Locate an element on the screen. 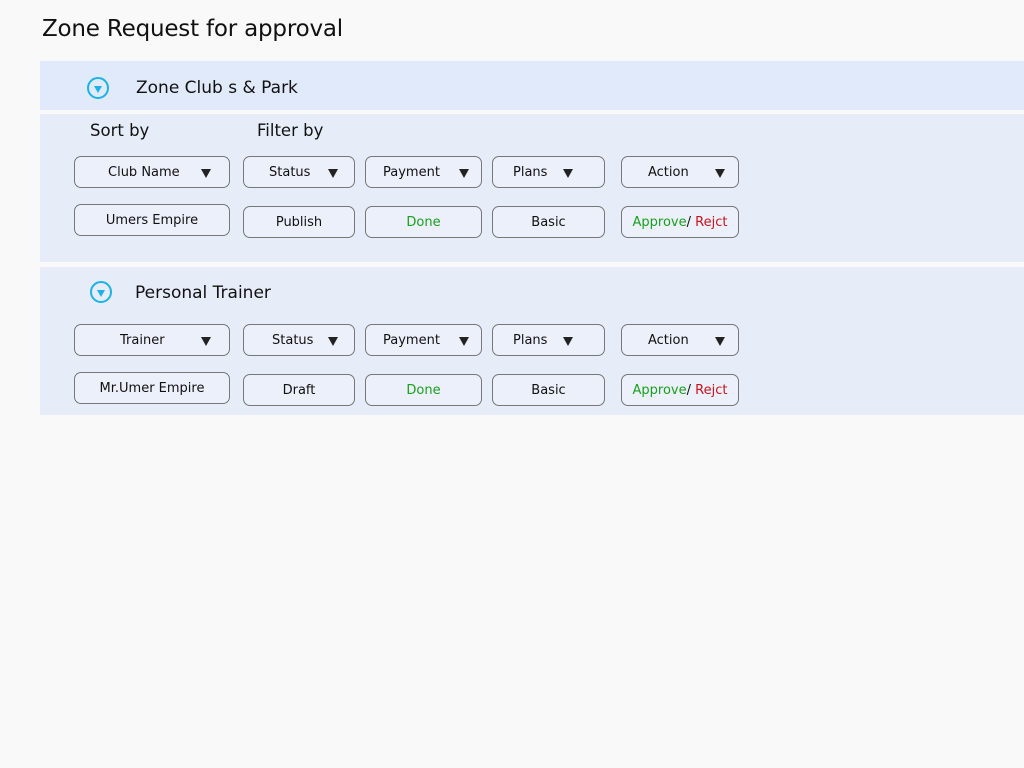 This screenshot has height=768, width=1024. dropdown-label: Club Name is located at coordinates (144, 172).